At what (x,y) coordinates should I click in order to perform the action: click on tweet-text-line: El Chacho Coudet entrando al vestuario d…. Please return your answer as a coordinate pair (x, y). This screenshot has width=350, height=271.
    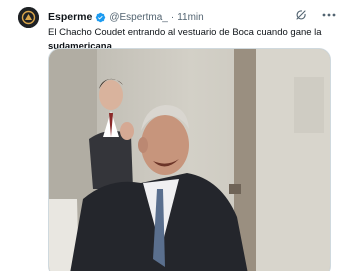
    Looking at the image, I should click on (185, 32).